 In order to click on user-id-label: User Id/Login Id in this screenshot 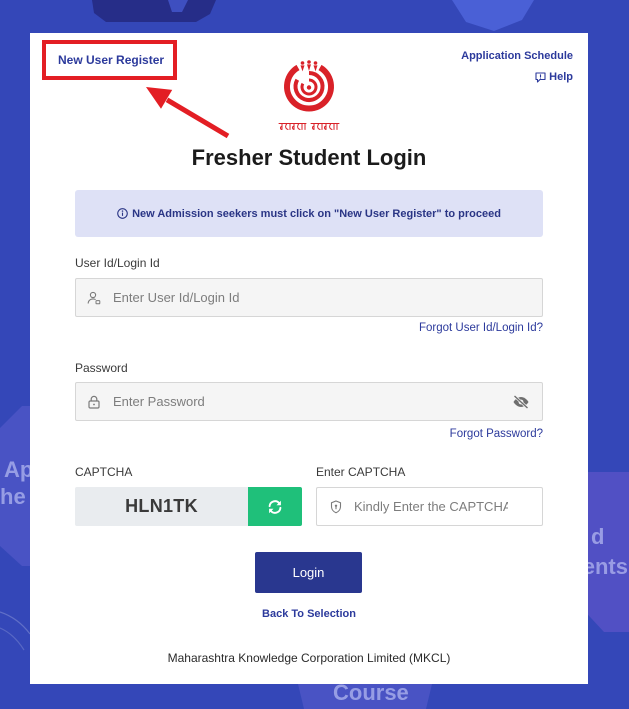, I will do `click(117, 263)`.